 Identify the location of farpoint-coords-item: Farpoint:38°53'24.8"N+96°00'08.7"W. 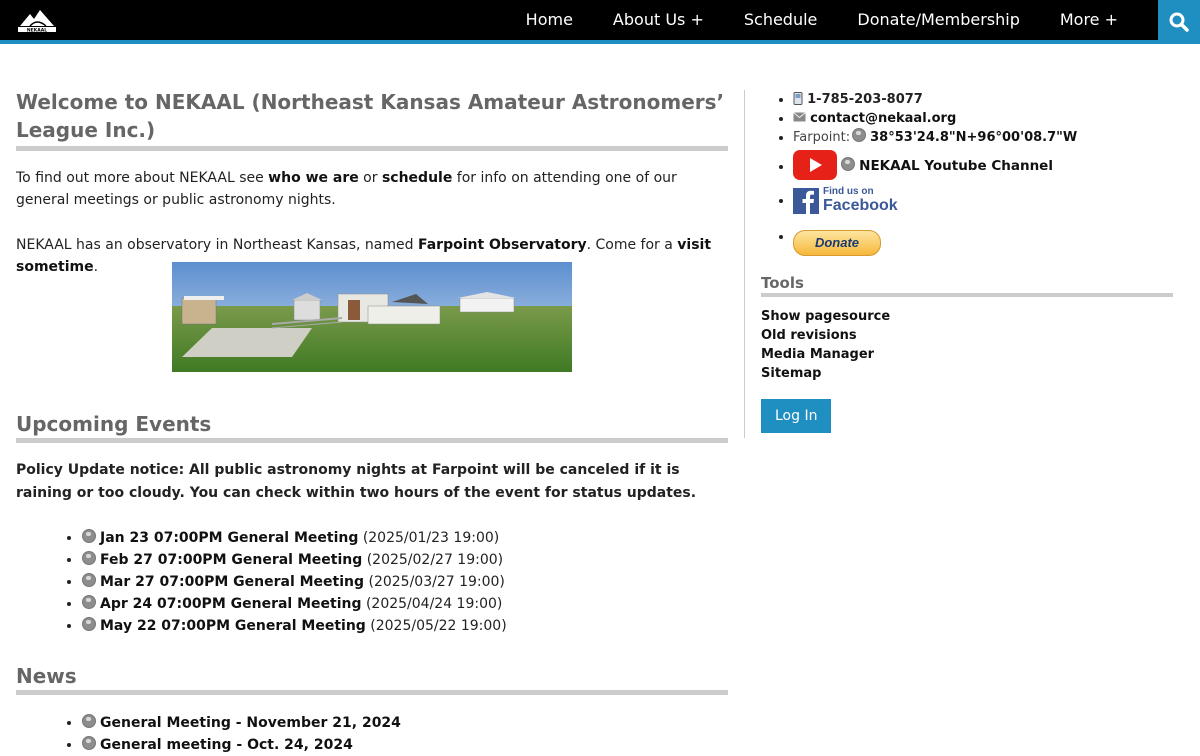
(983, 137).